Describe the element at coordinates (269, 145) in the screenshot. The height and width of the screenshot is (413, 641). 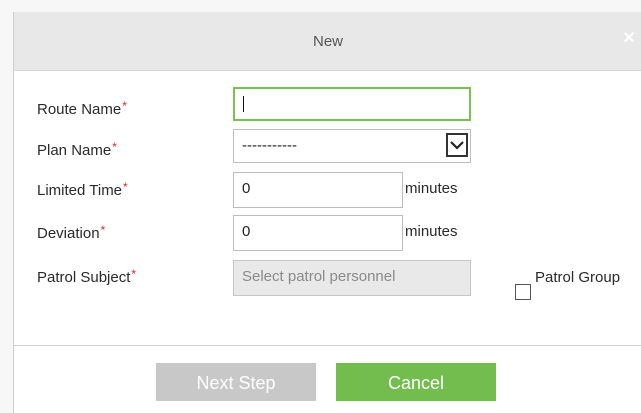
I see `plan-name-value: -----------` at that location.